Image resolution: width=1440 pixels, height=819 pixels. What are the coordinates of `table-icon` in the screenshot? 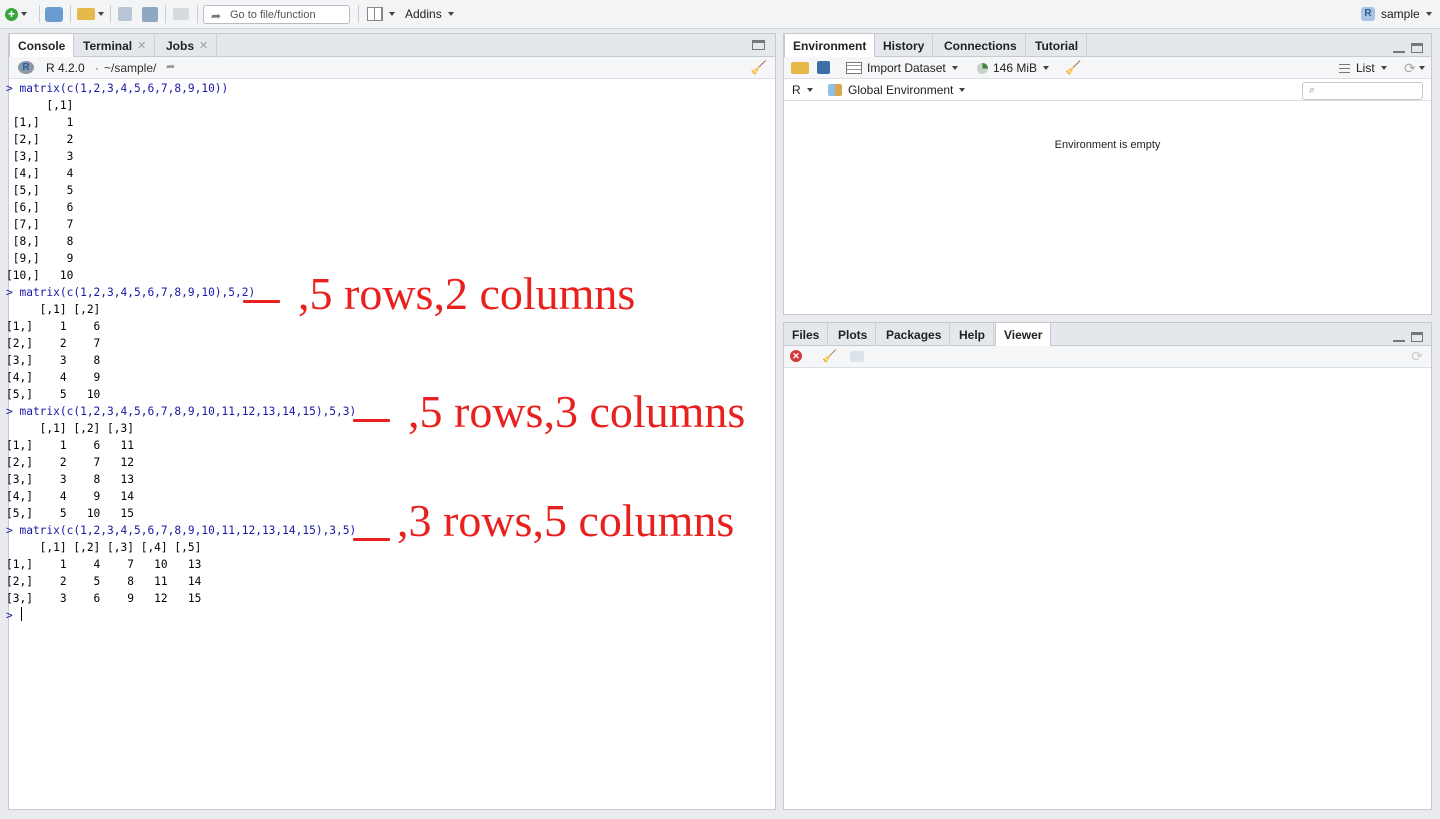 It's located at (854, 68).